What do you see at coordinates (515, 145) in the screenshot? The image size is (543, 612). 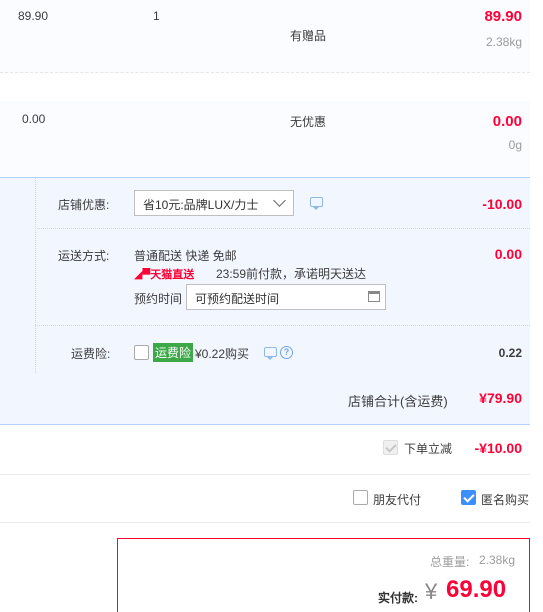 I see `item-weight: 0g` at bounding box center [515, 145].